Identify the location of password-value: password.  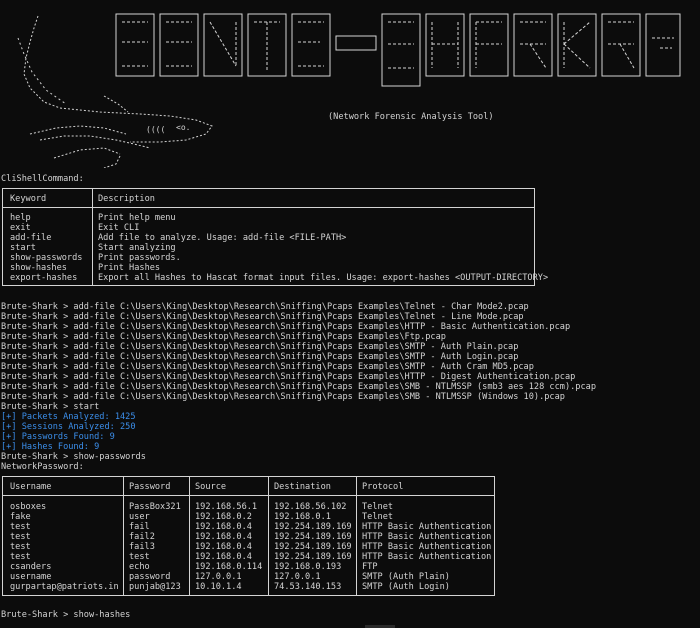
(150, 577).